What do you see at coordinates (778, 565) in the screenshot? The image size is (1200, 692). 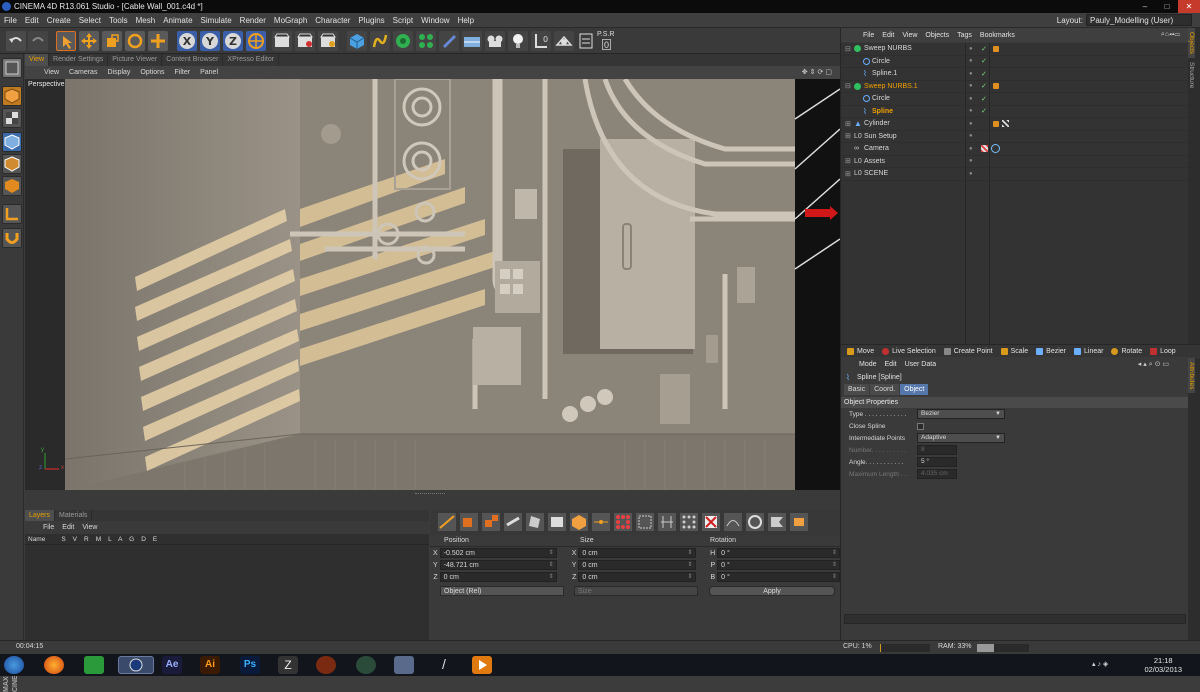 I see `rotation-p-field: 0 °` at bounding box center [778, 565].